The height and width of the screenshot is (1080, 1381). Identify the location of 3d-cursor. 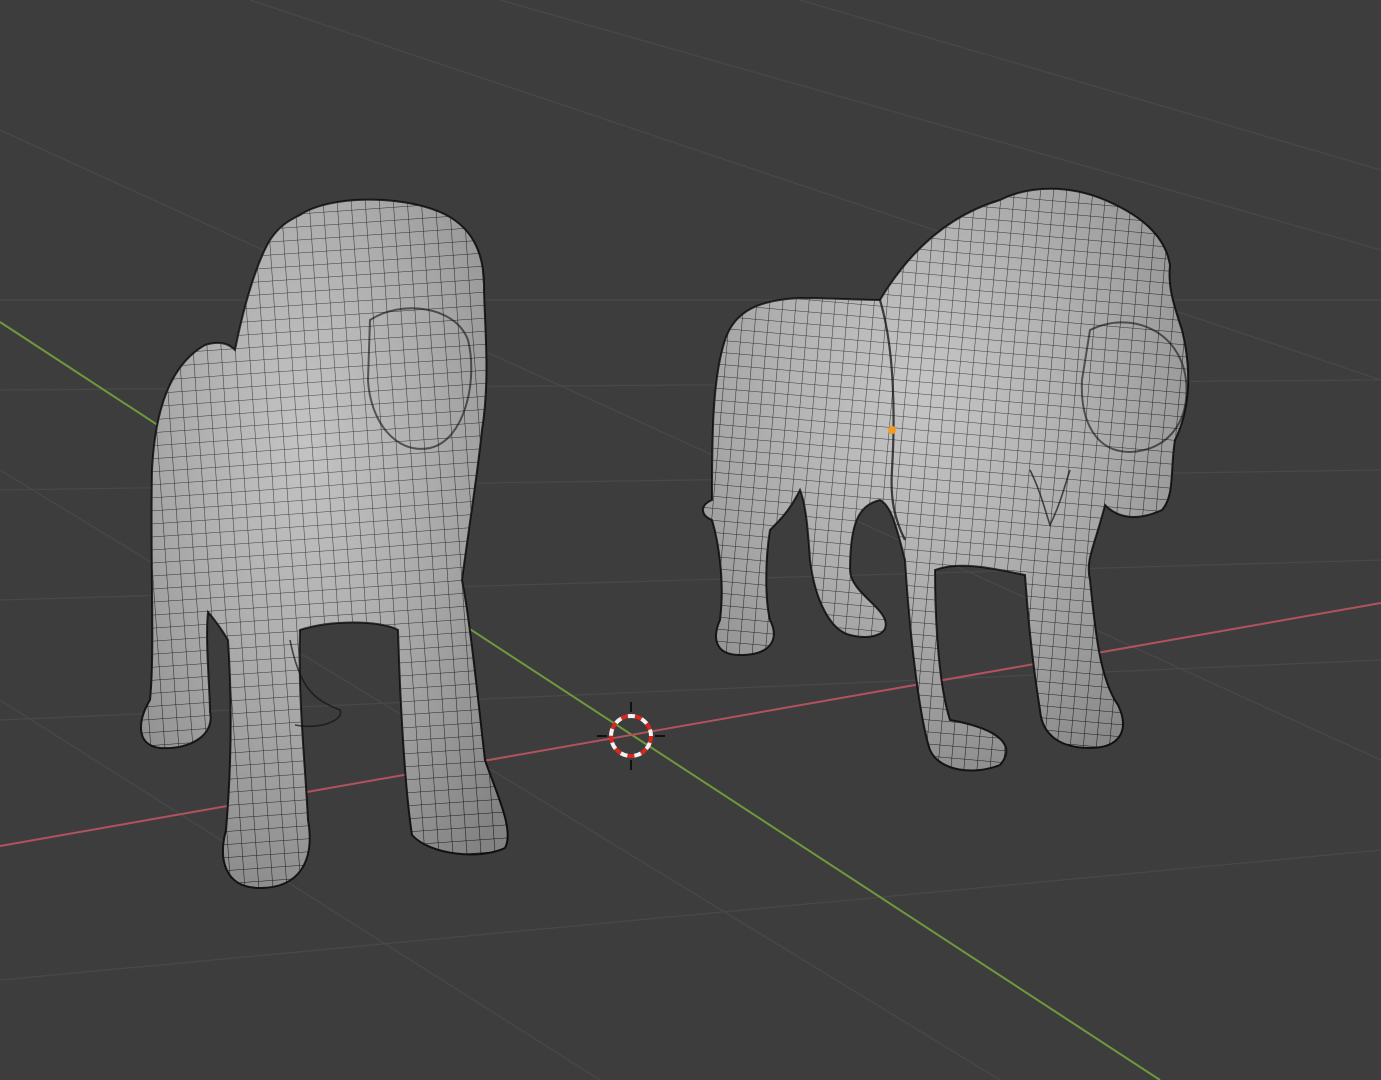
(631, 736).